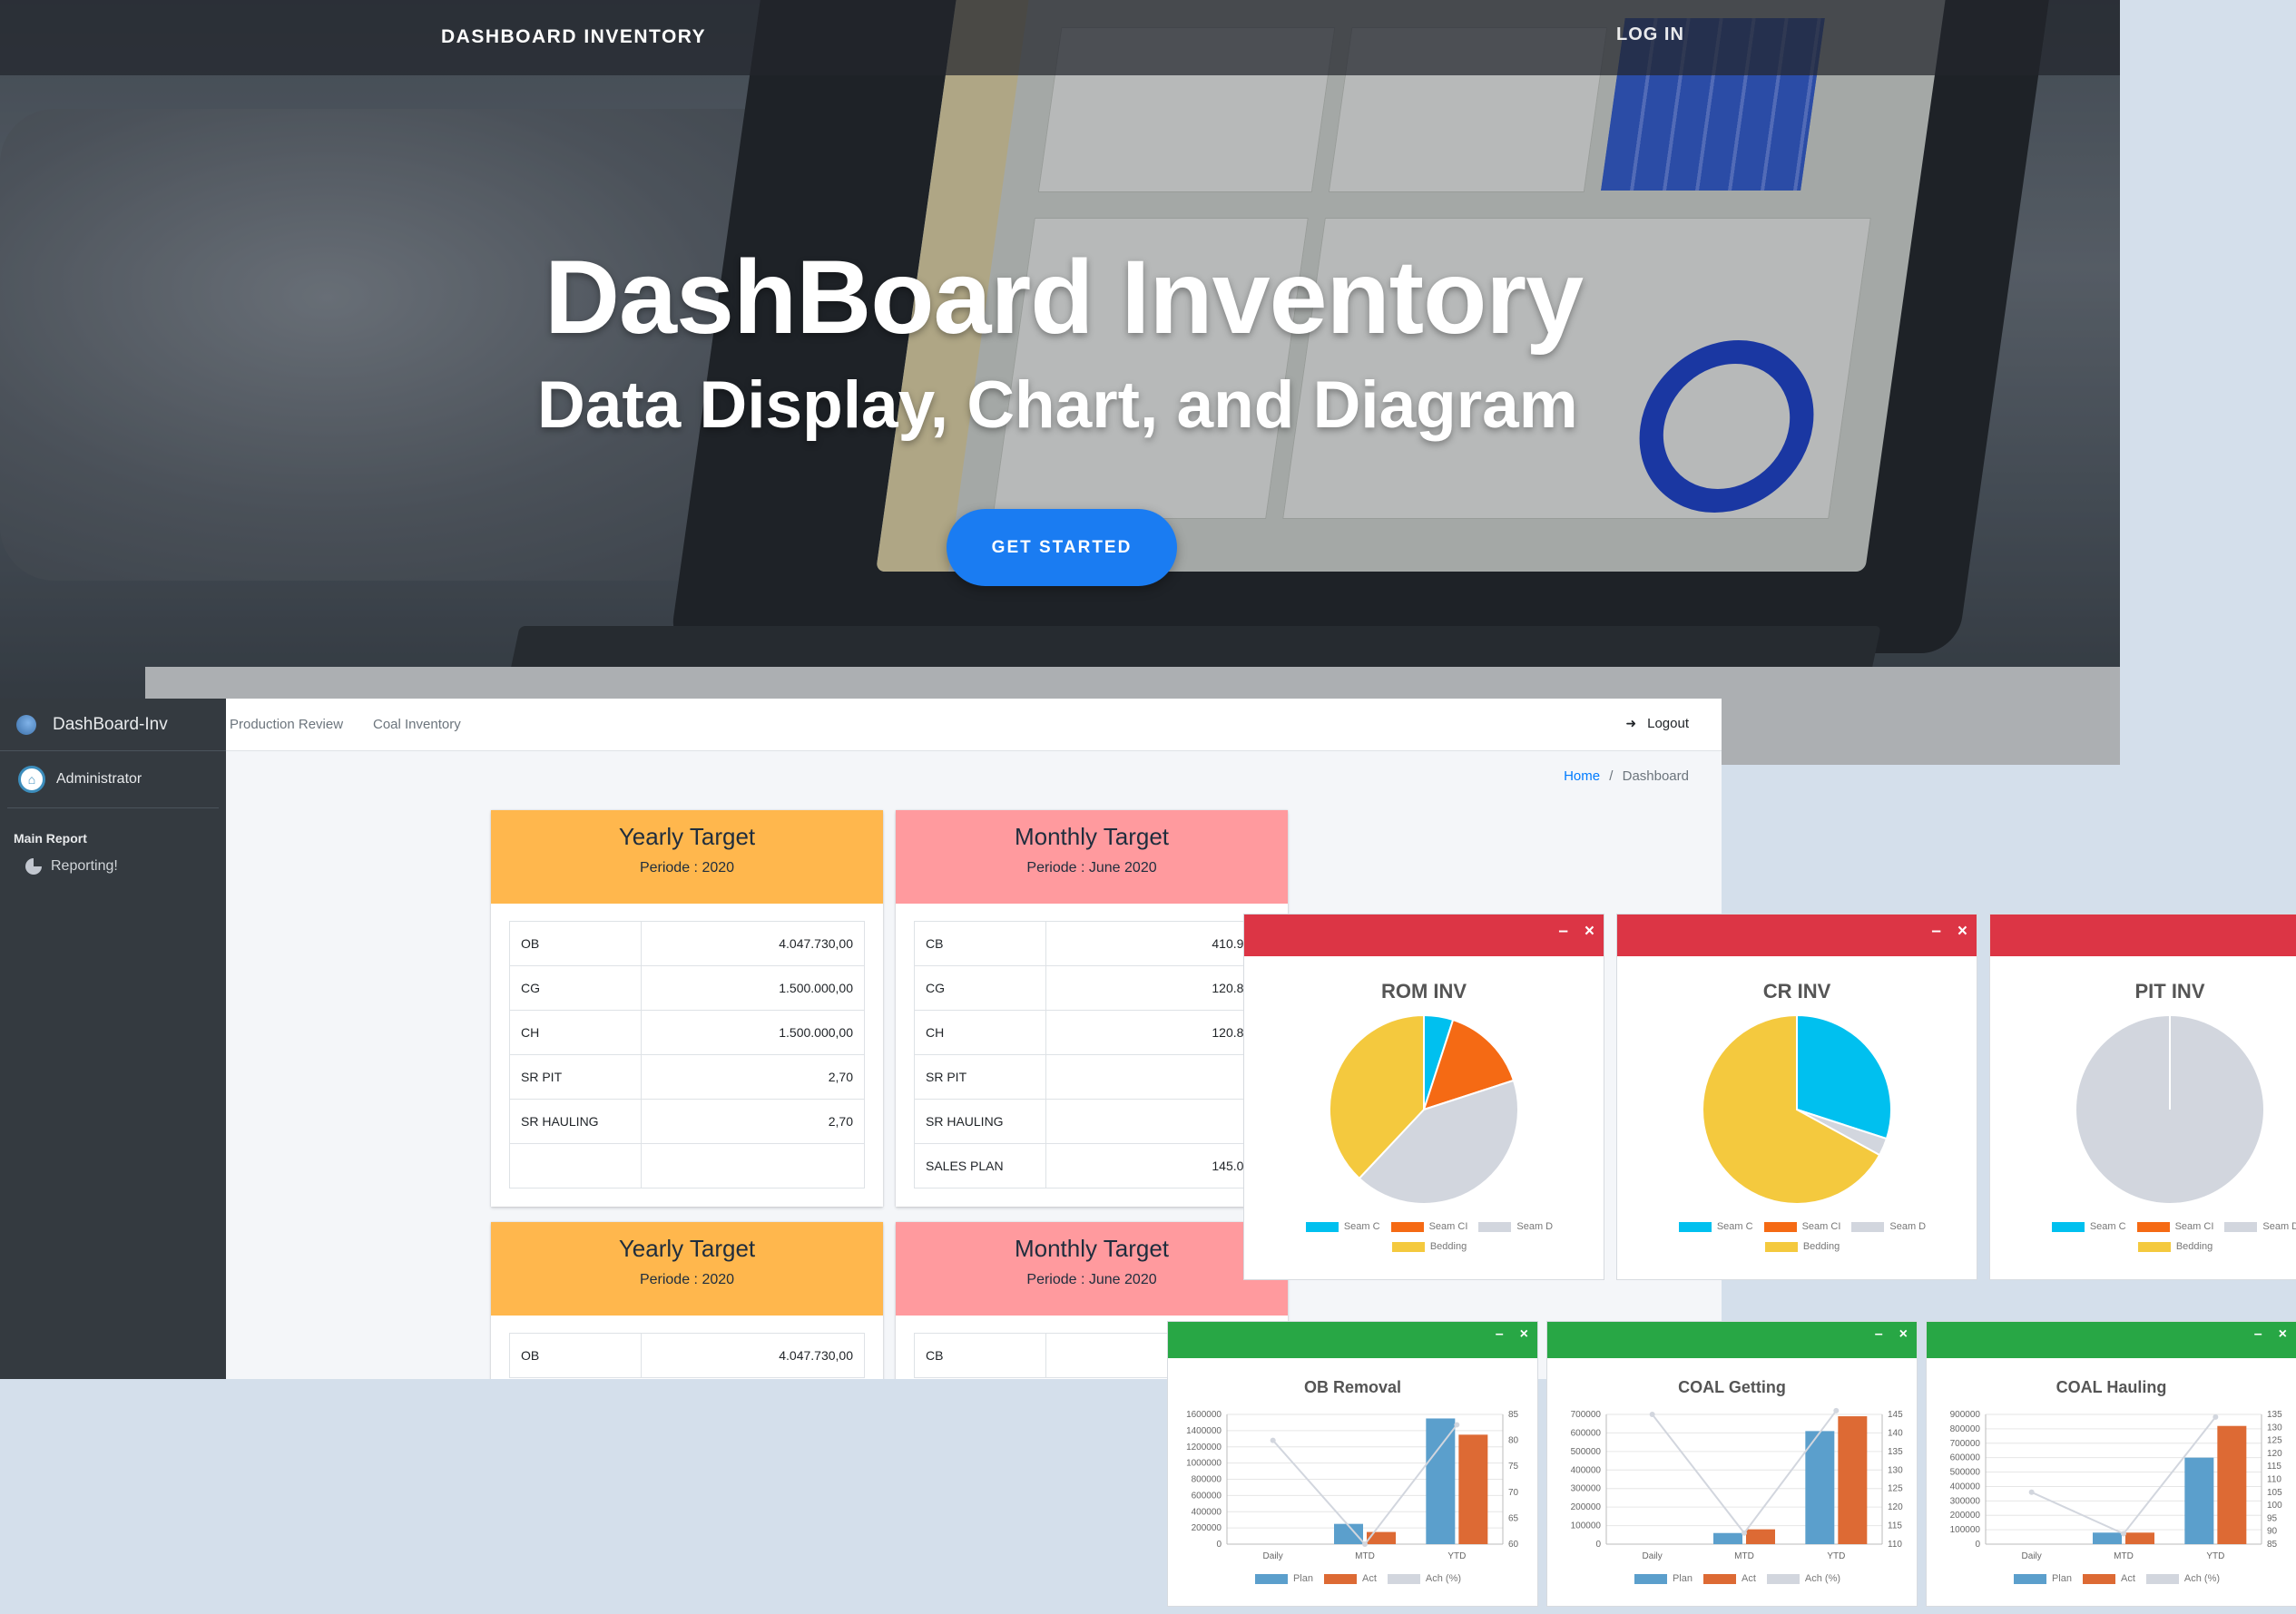  What do you see at coordinates (2194, 1226) in the screenshot?
I see `legend-label: Seam CI` at bounding box center [2194, 1226].